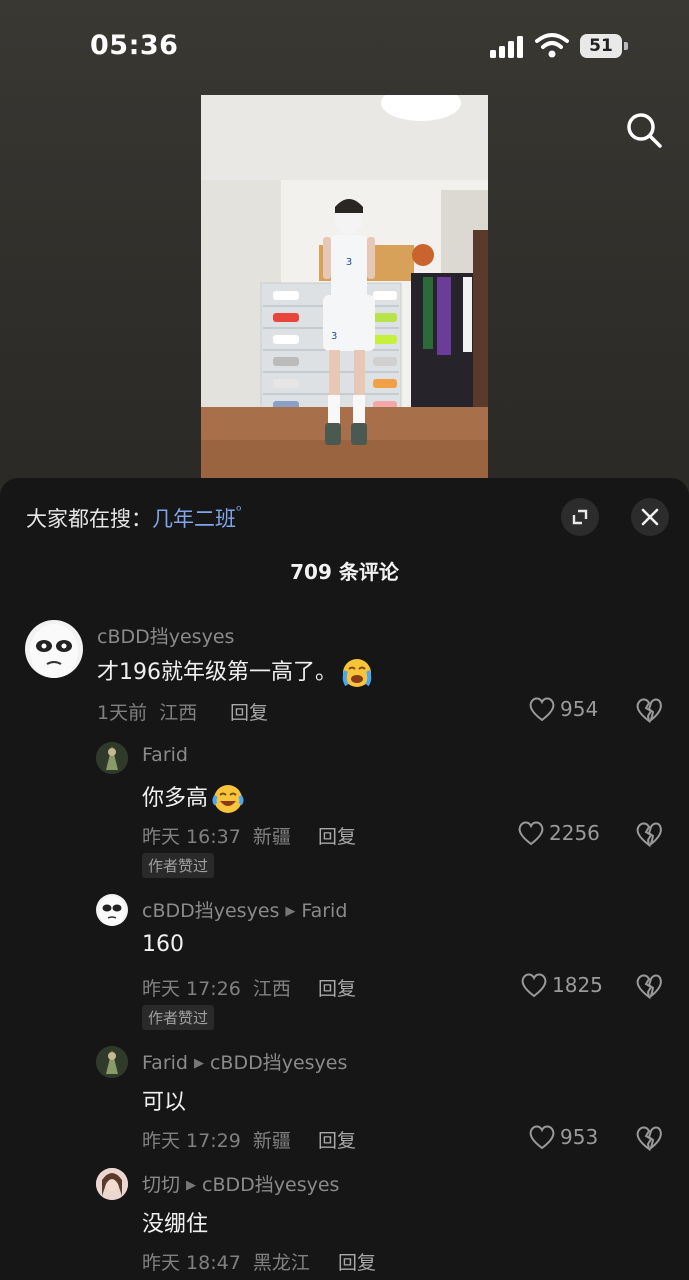 The width and height of the screenshot is (689, 1280). I want to click on comment-text-content: 可以, so click(164, 1102).